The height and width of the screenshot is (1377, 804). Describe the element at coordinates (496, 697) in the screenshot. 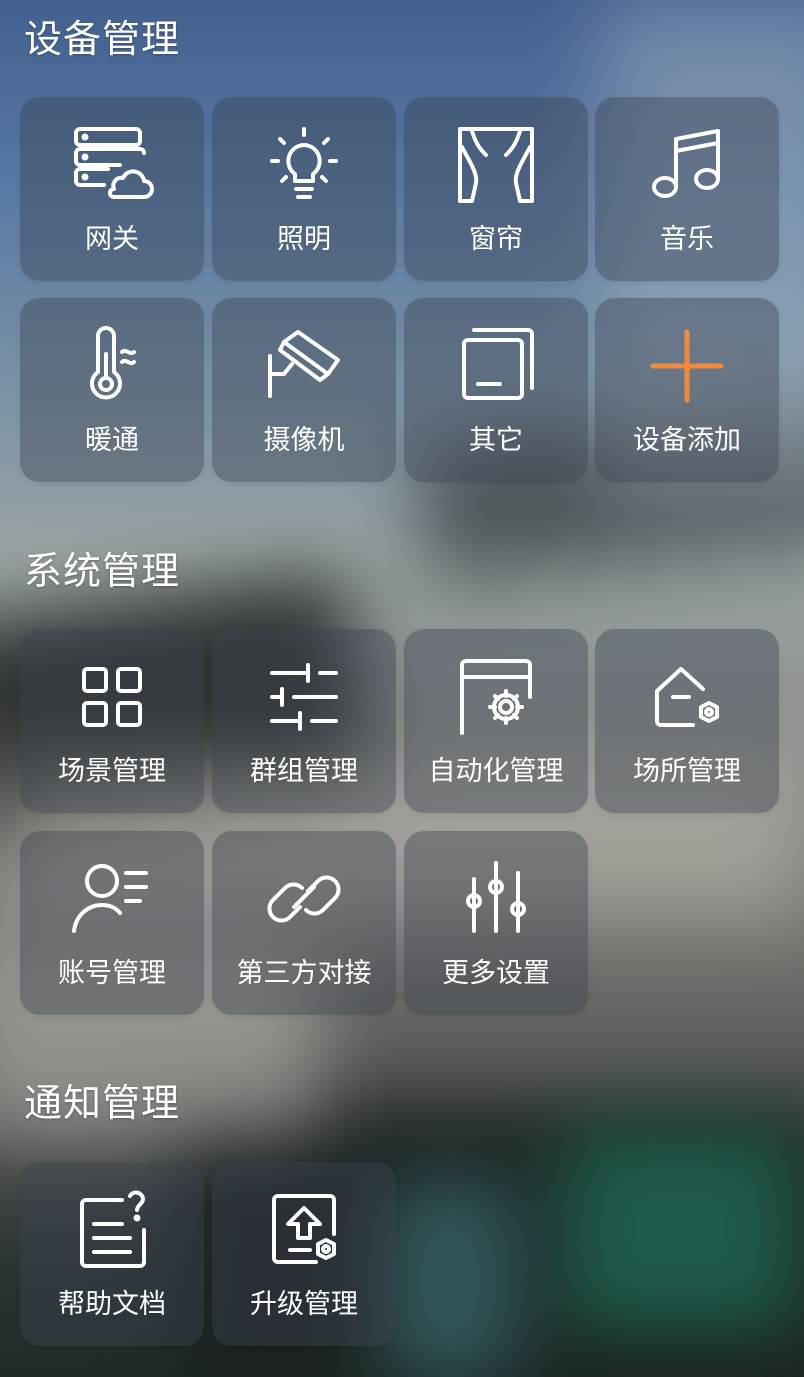

I see `automation-gear-icon` at that location.